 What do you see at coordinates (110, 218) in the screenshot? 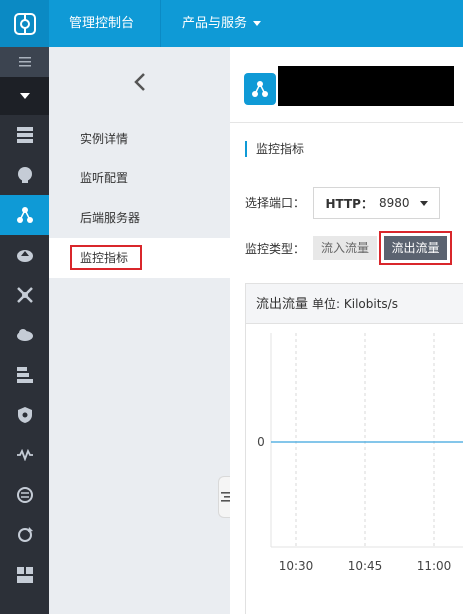
I see `subnav-item-label: 后端服务器` at bounding box center [110, 218].